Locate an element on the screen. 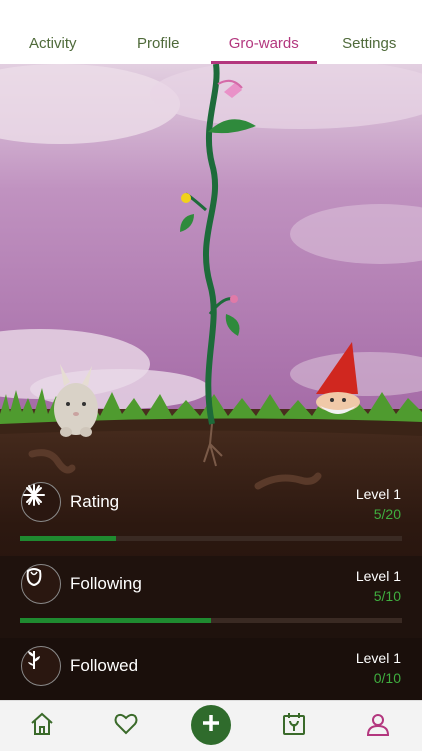 The height and width of the screenshot is (751, 422). tab-activity: Activity is located at coordinates (53, 49).